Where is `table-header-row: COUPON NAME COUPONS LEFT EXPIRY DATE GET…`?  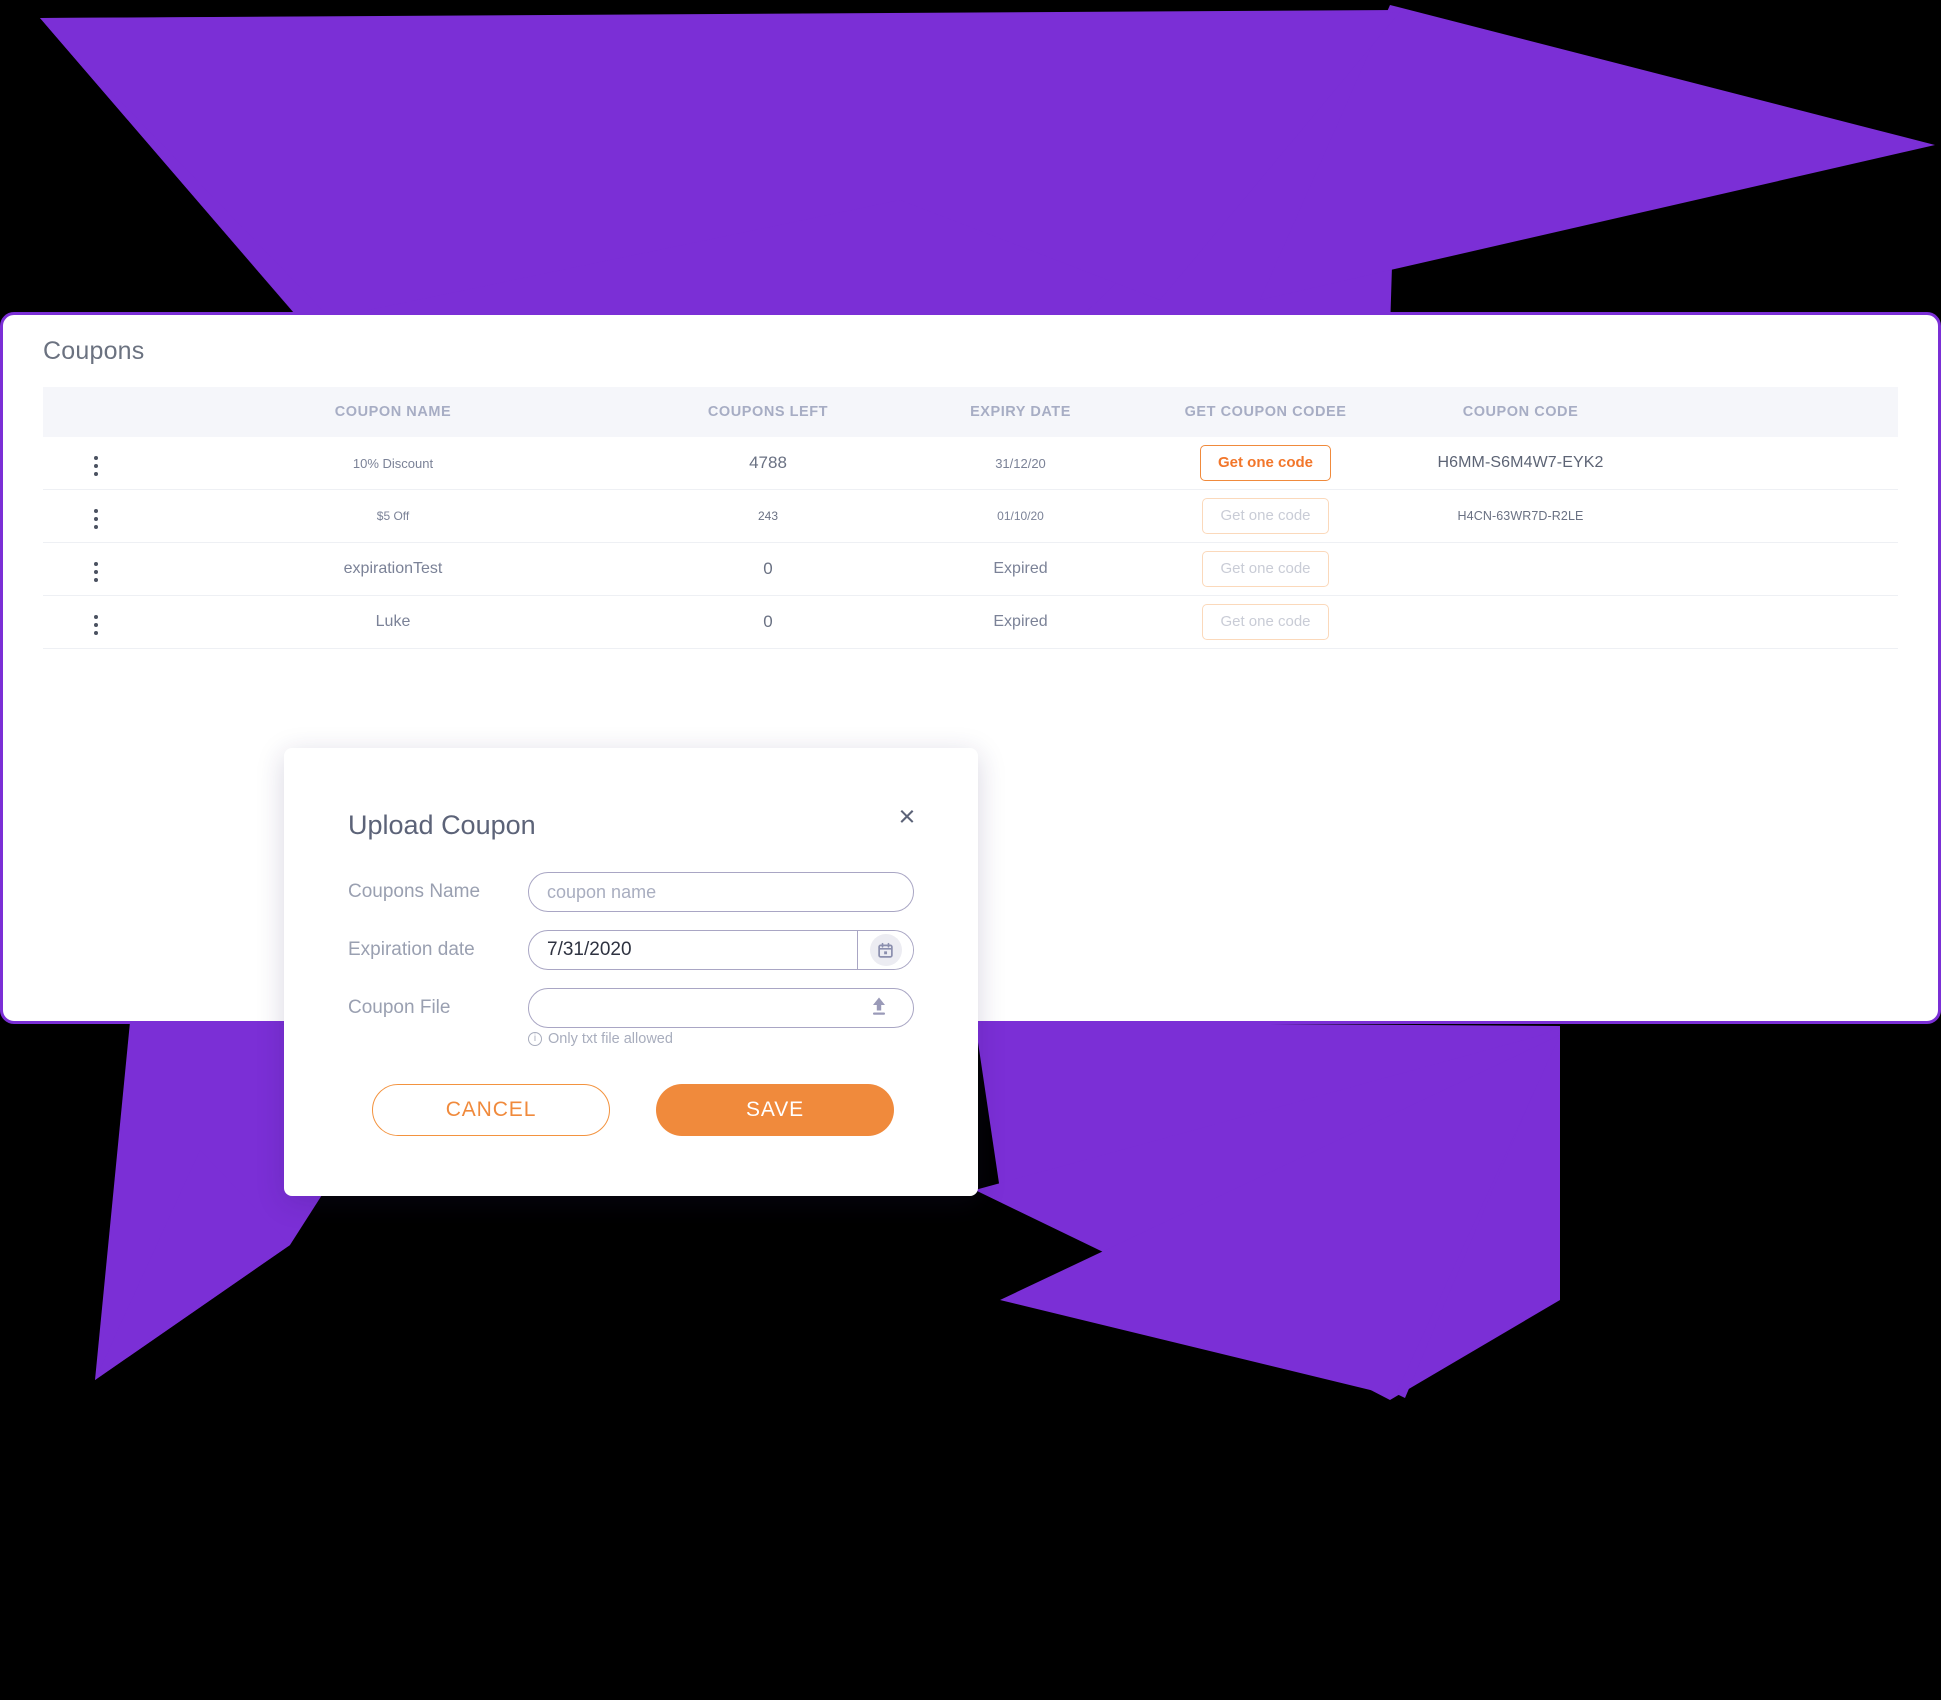 table-header-row: COUPON NAME COUPONS LEFT EXPIRY DATE GET… is located at coordinates (970, 412).